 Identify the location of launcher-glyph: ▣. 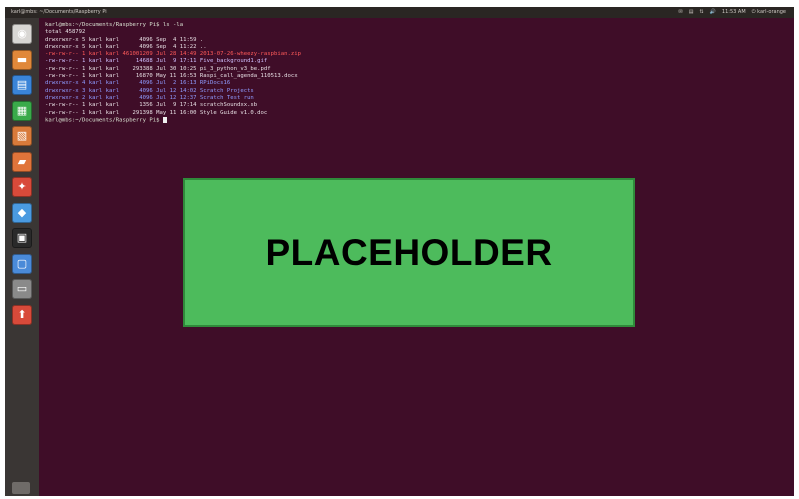
(22, 237).